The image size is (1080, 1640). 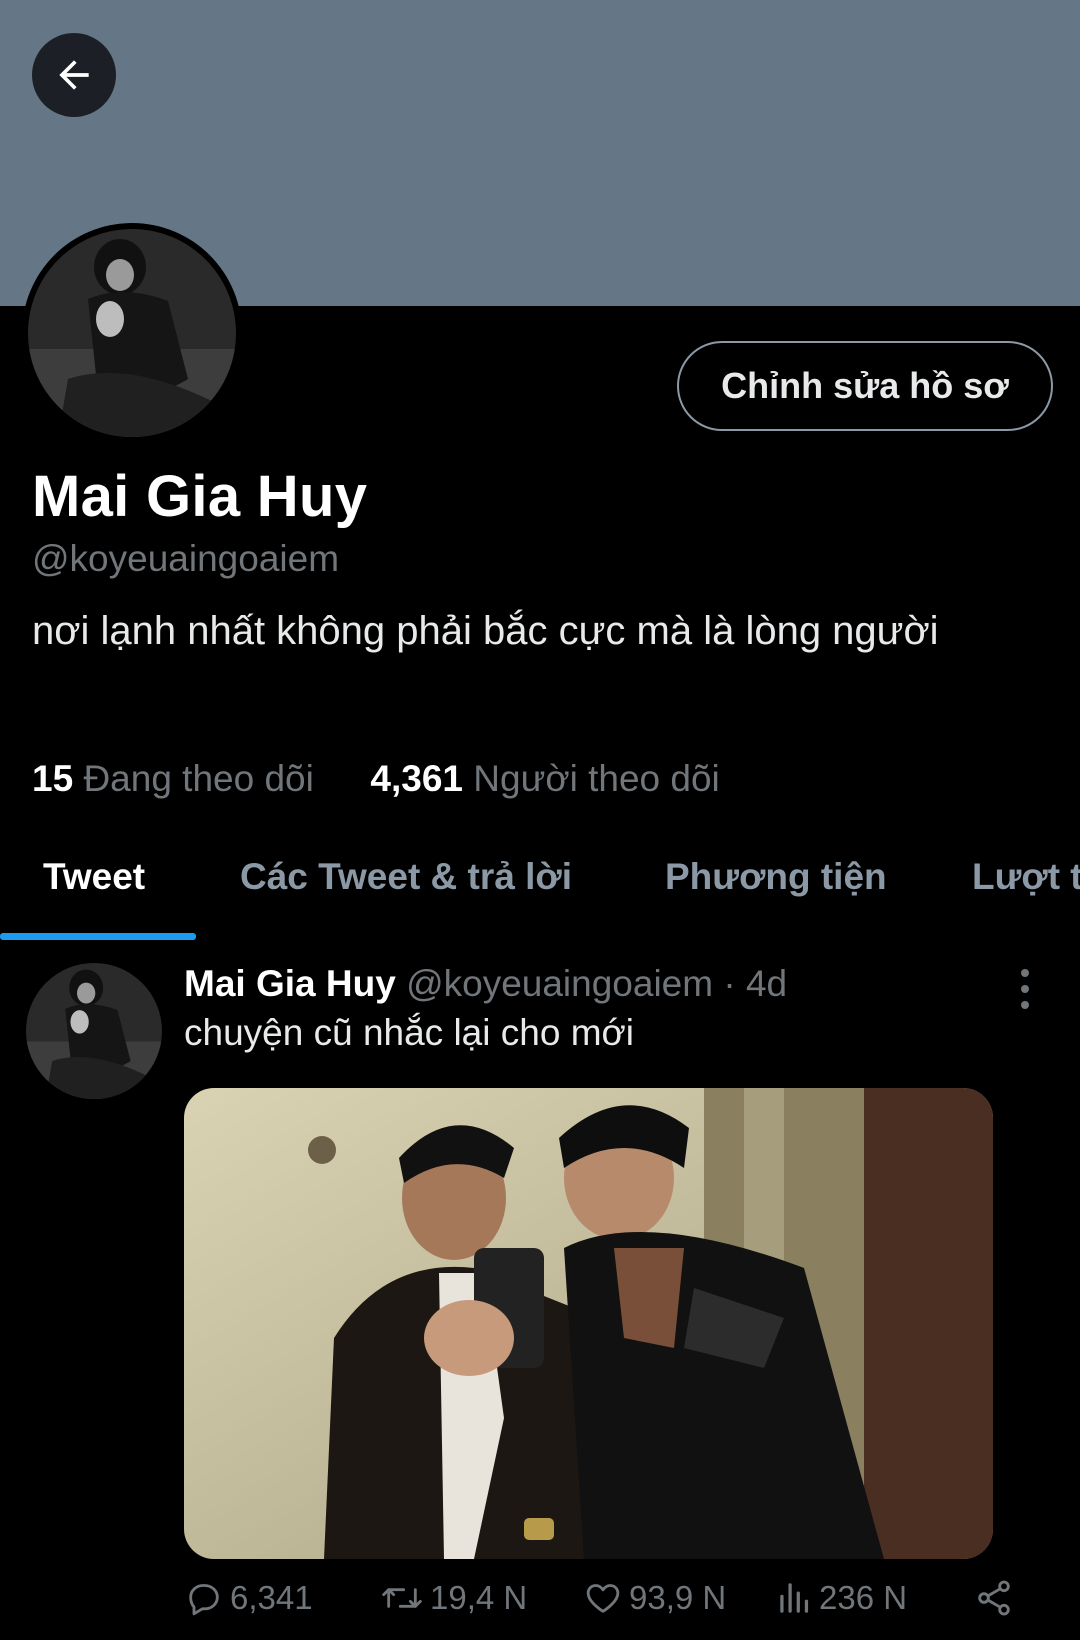 I want to click on retweet-button: 19,4 N, so click(x=453, y=1598).